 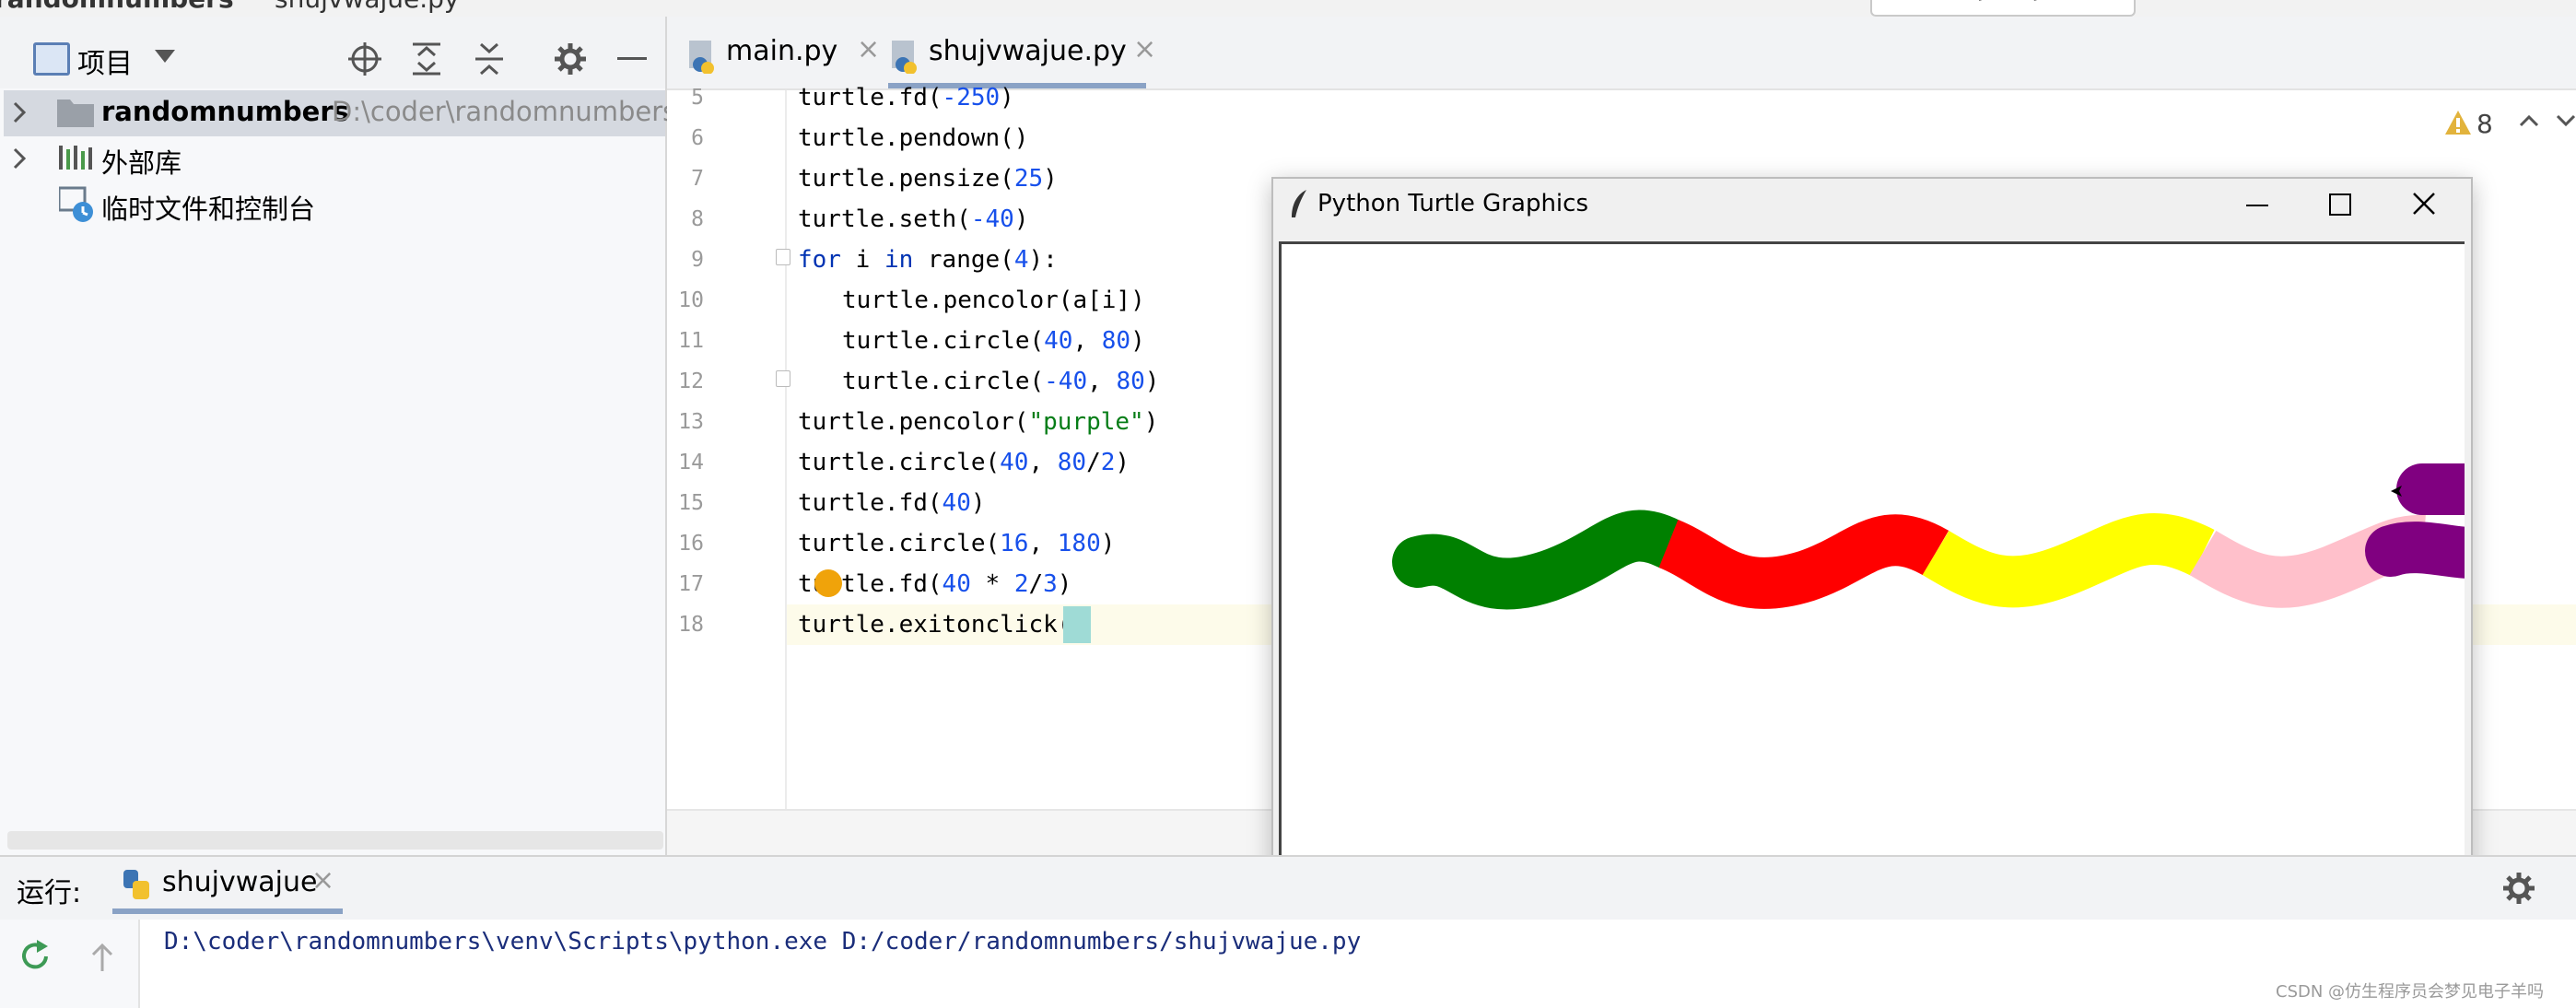 I want to click on turtle-window-title: Python Turtle Graphics, so click(x=1452, y=203).